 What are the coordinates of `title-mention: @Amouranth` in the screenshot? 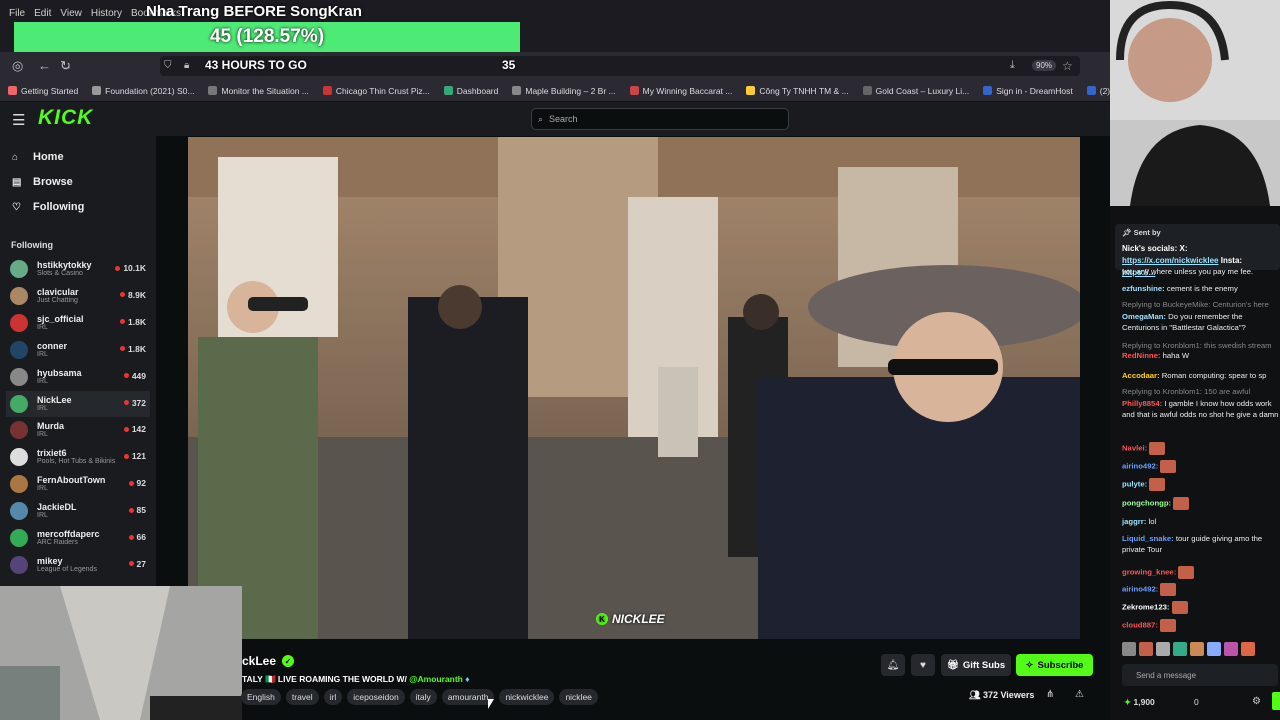 It's located at (436, 679).